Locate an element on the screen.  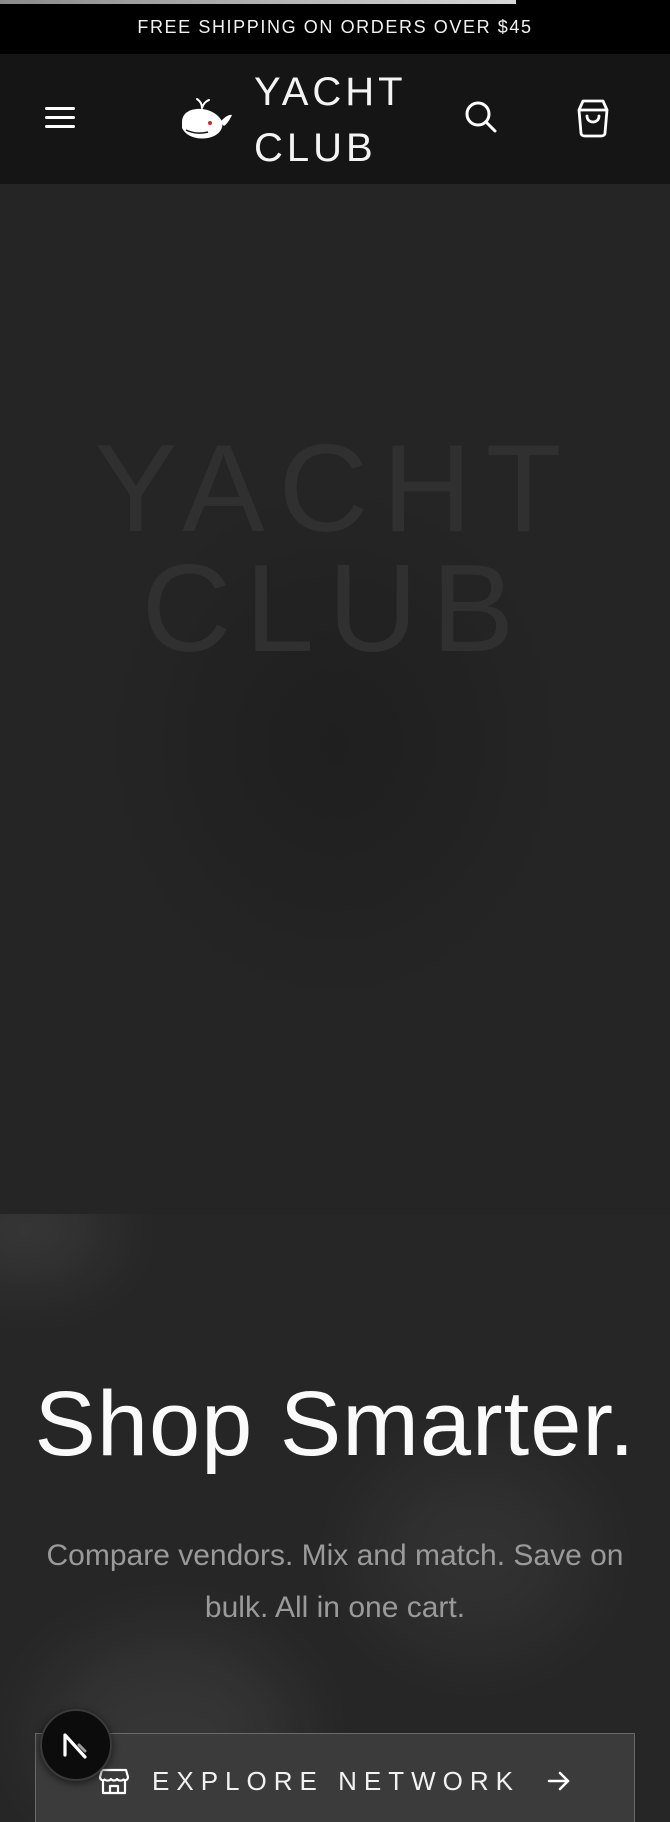
hero-watermark: YACHT CLUB is located at coordinates (335, 549).